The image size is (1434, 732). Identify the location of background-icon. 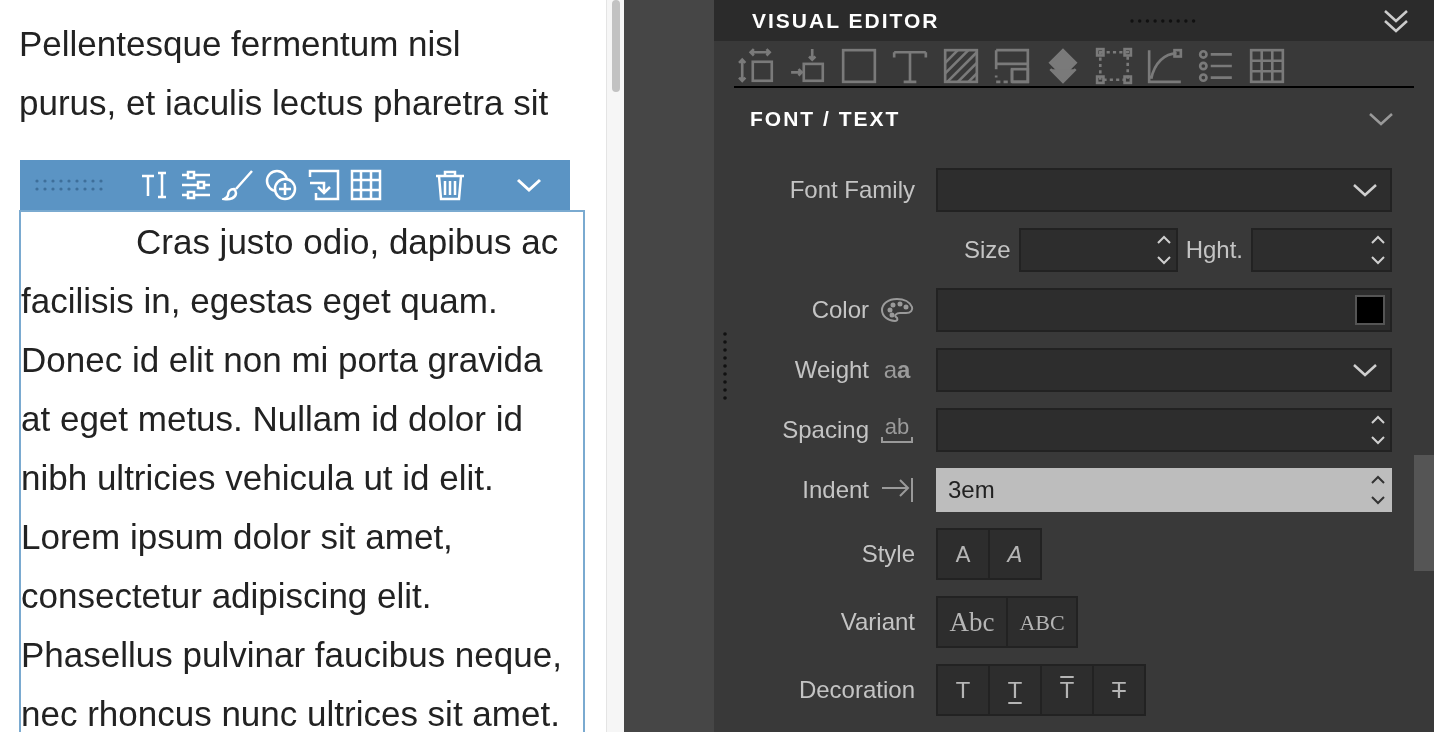
(961, 65).